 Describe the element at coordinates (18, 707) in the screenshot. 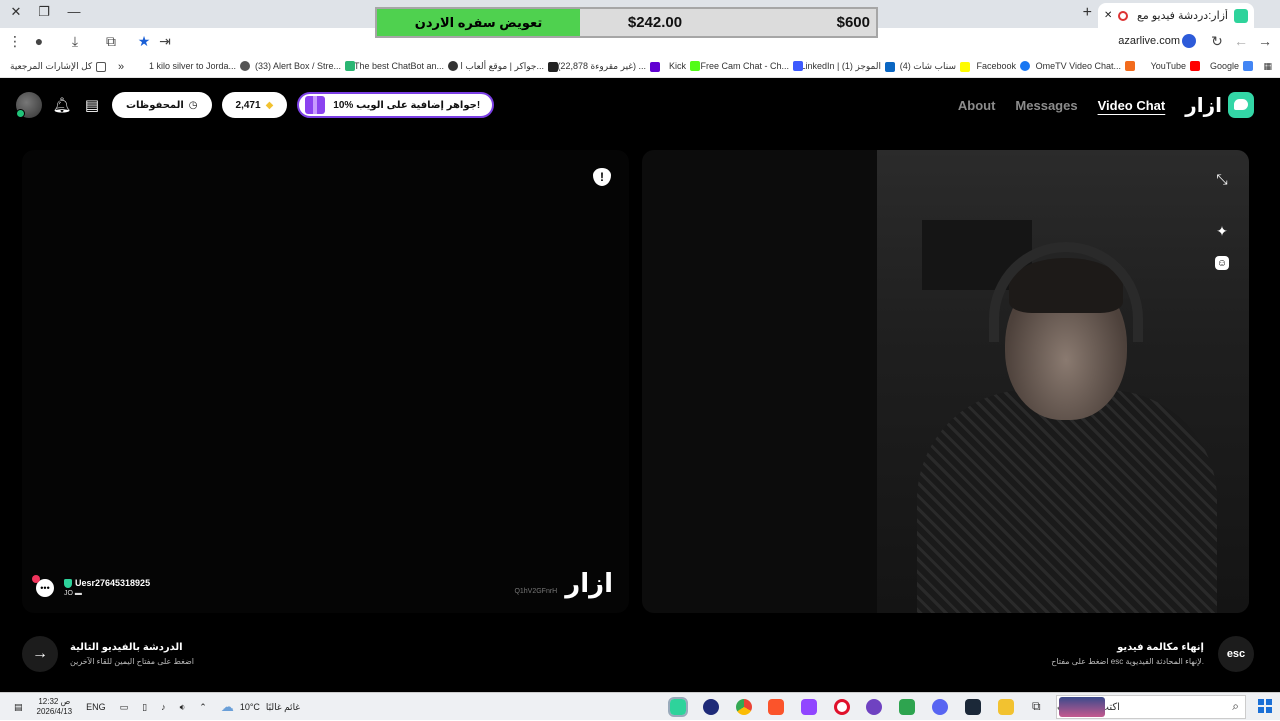

I see `notifications-icon: ▤` at that location.